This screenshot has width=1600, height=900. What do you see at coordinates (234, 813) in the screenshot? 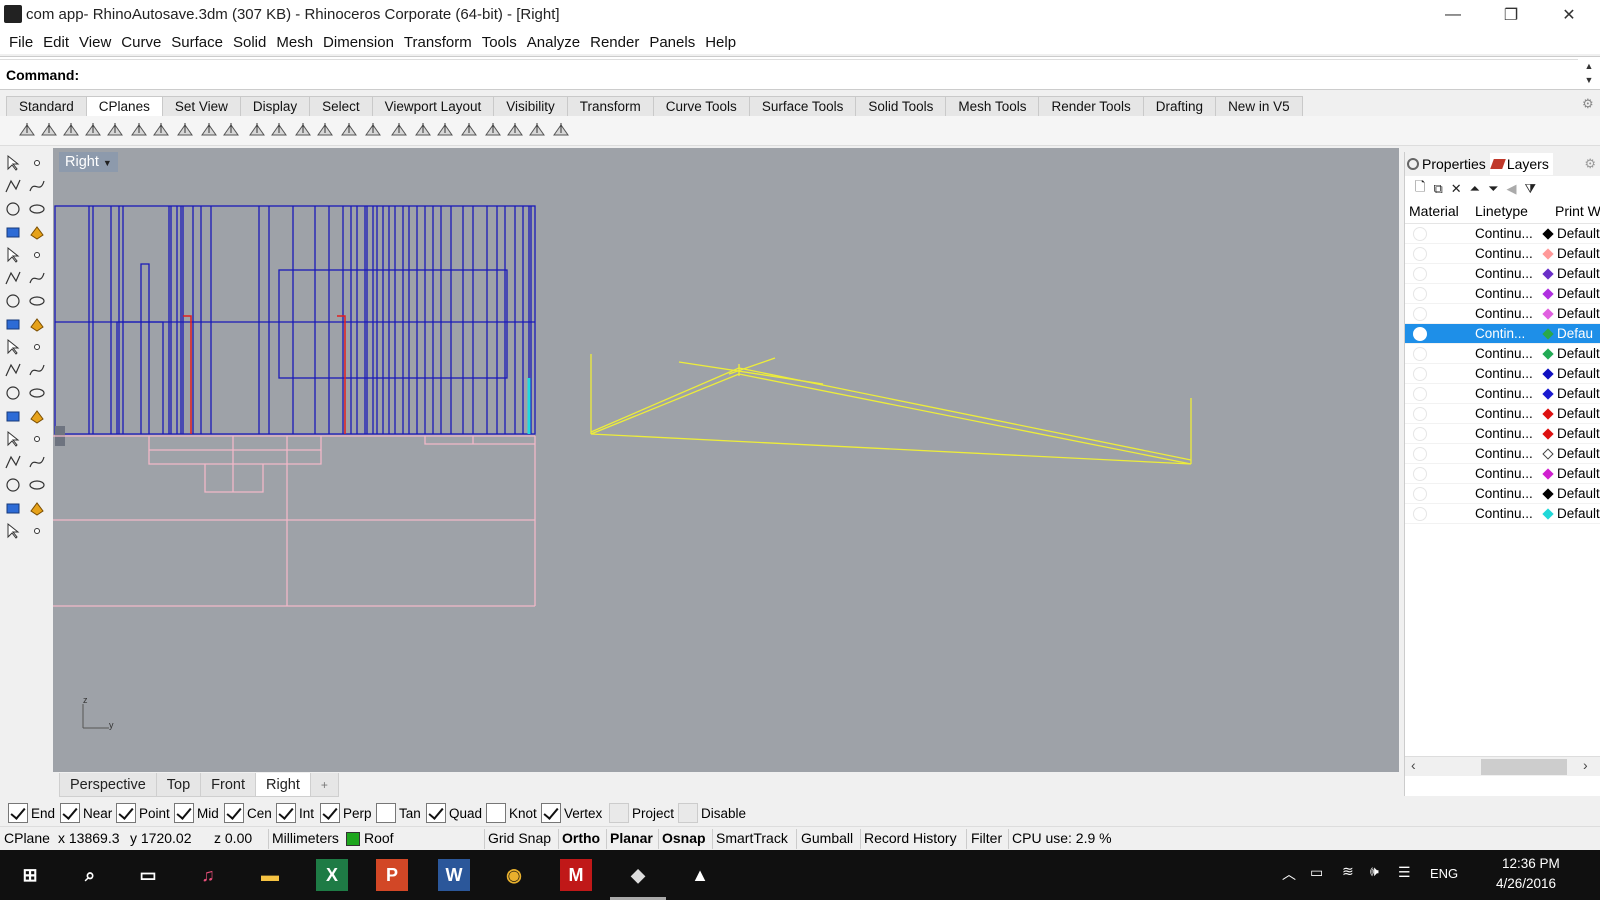
I see `osnap-cen-checkbox` at bounding box center [234, 813].